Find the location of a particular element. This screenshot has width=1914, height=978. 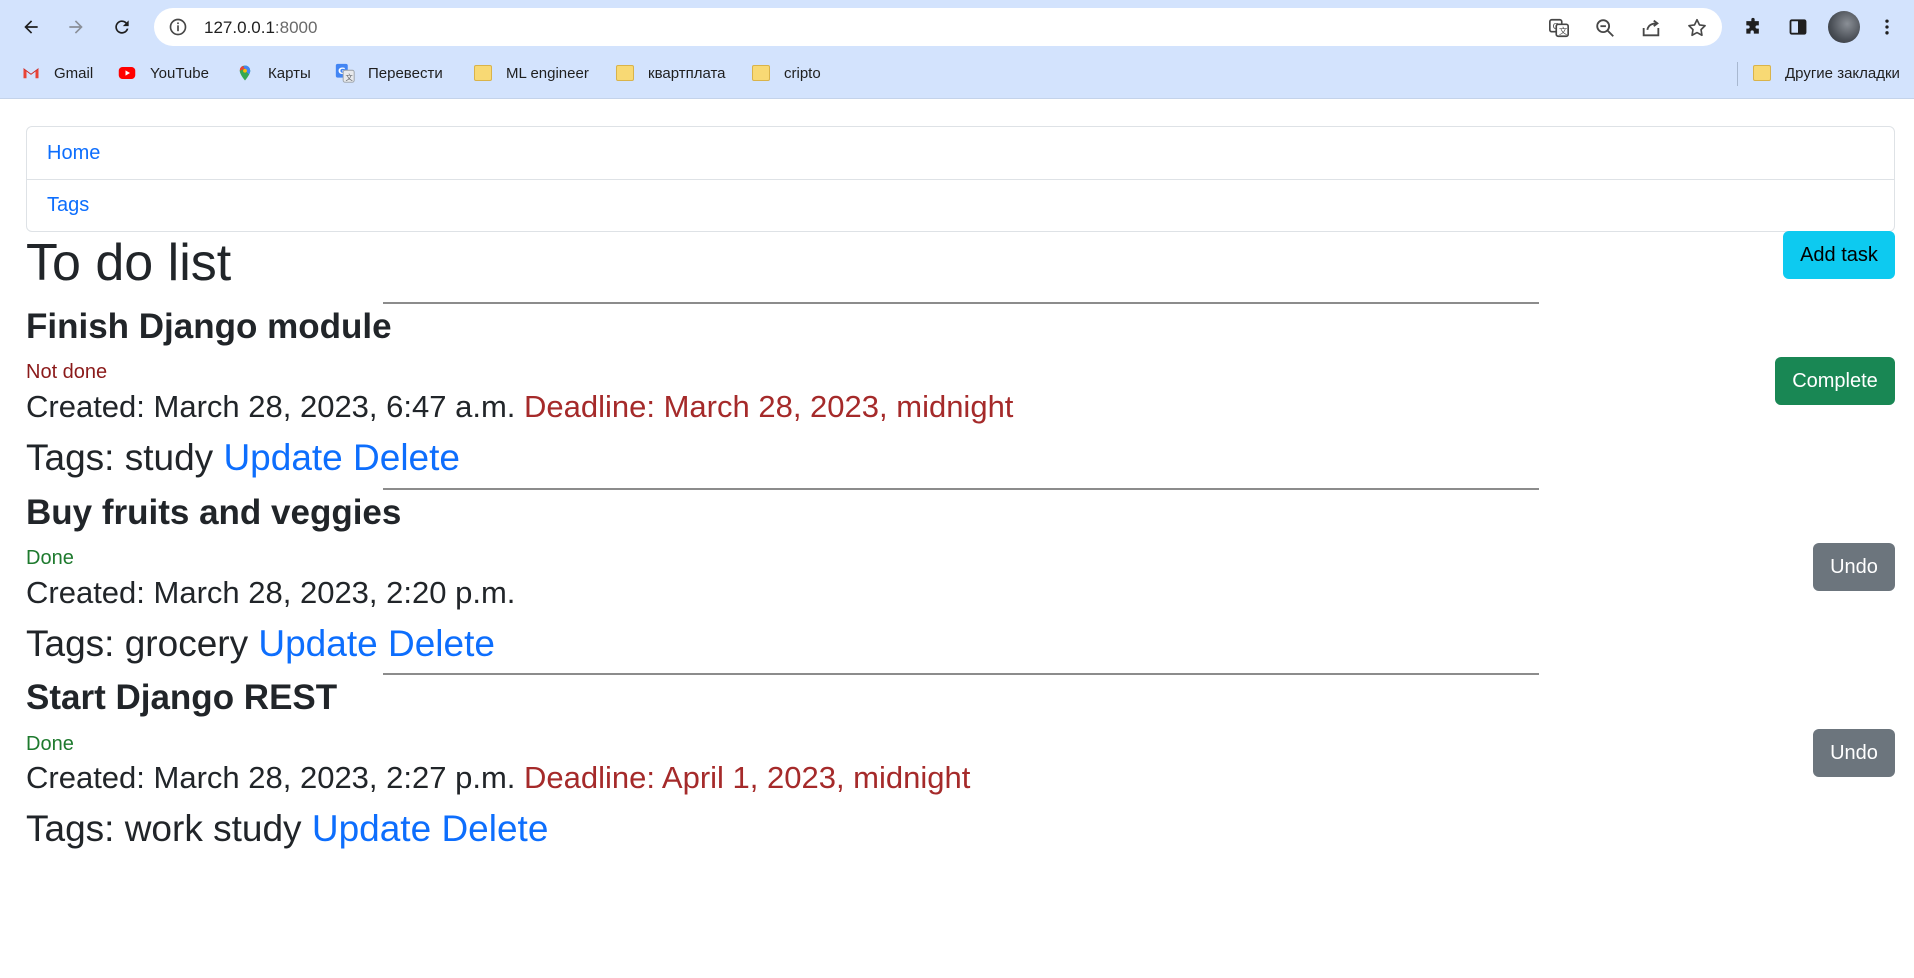

bookmark-cripto: cripto is located at coordinates (785, 73).